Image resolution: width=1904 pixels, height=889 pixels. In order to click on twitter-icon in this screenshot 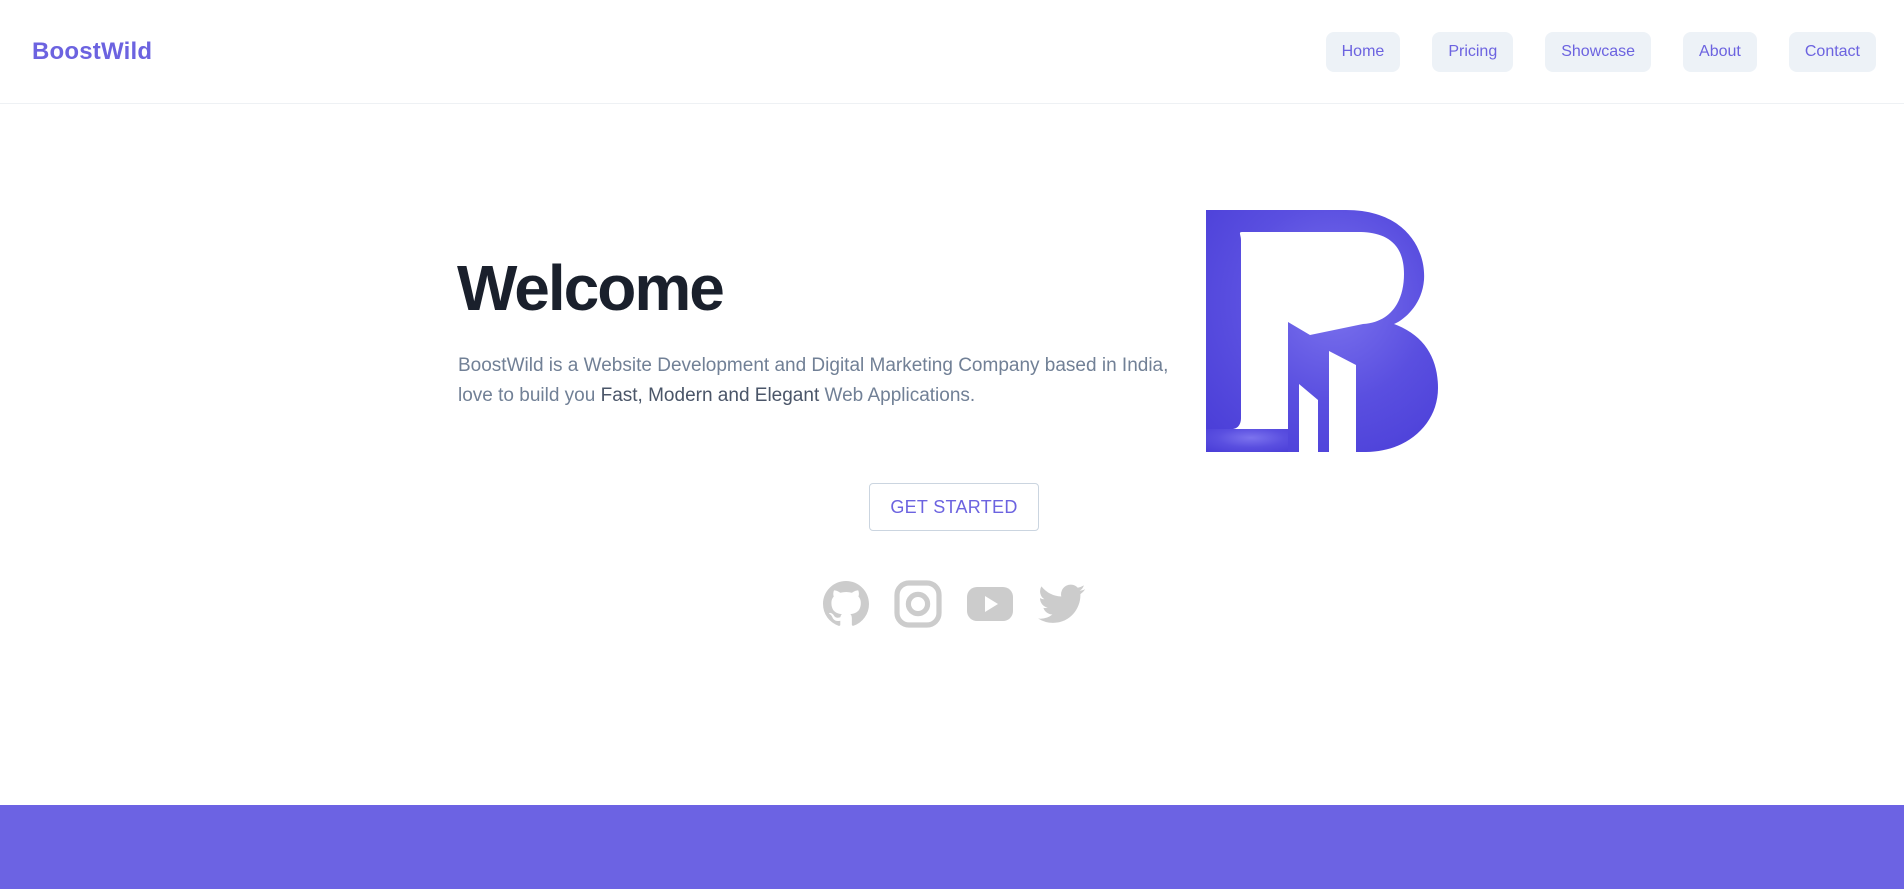, I will do `click(1062, 604)`.